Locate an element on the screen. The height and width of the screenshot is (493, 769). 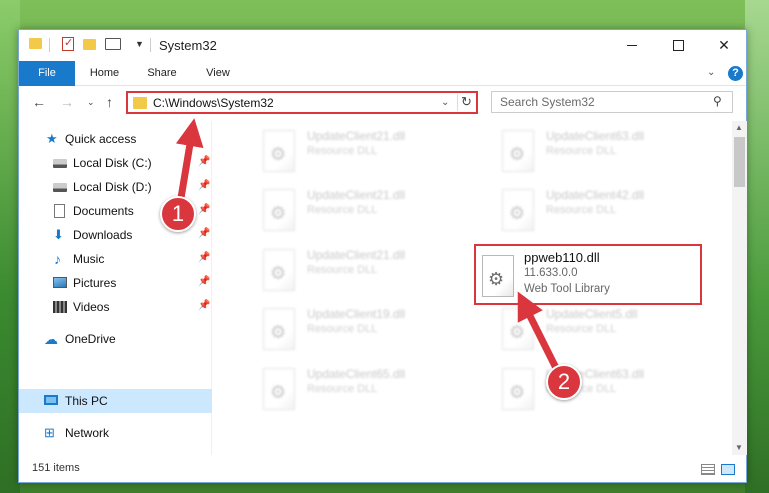
sidebar-item-videos: Videos 📌 is located at coordinates (115, 307).